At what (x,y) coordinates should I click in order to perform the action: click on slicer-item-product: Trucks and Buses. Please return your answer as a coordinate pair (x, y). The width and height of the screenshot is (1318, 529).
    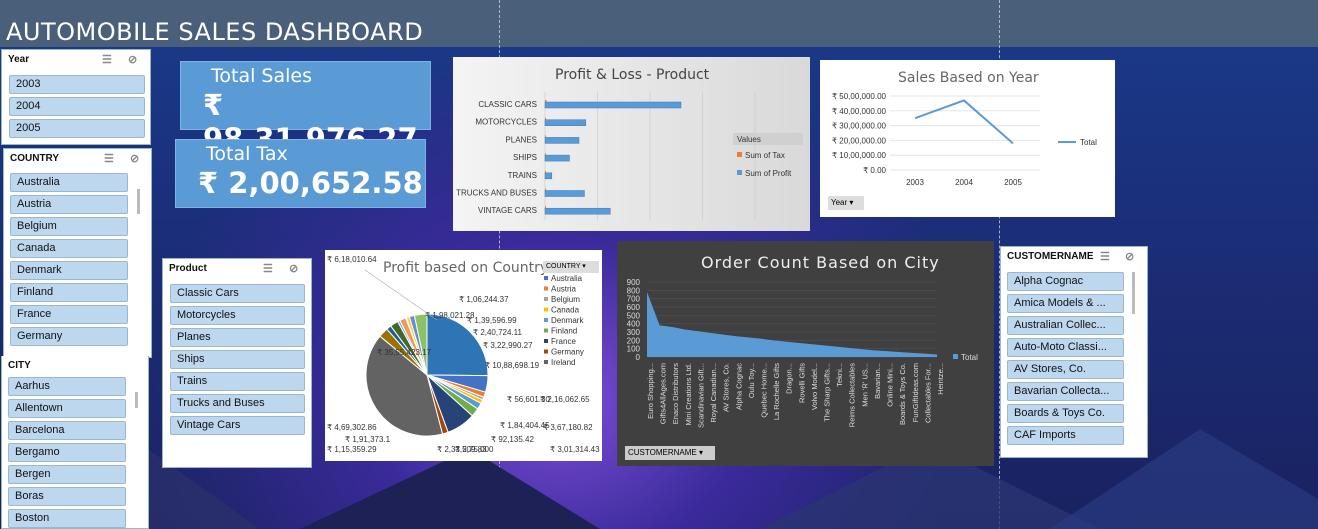
    Looking at the image, I should click on (237, 403).